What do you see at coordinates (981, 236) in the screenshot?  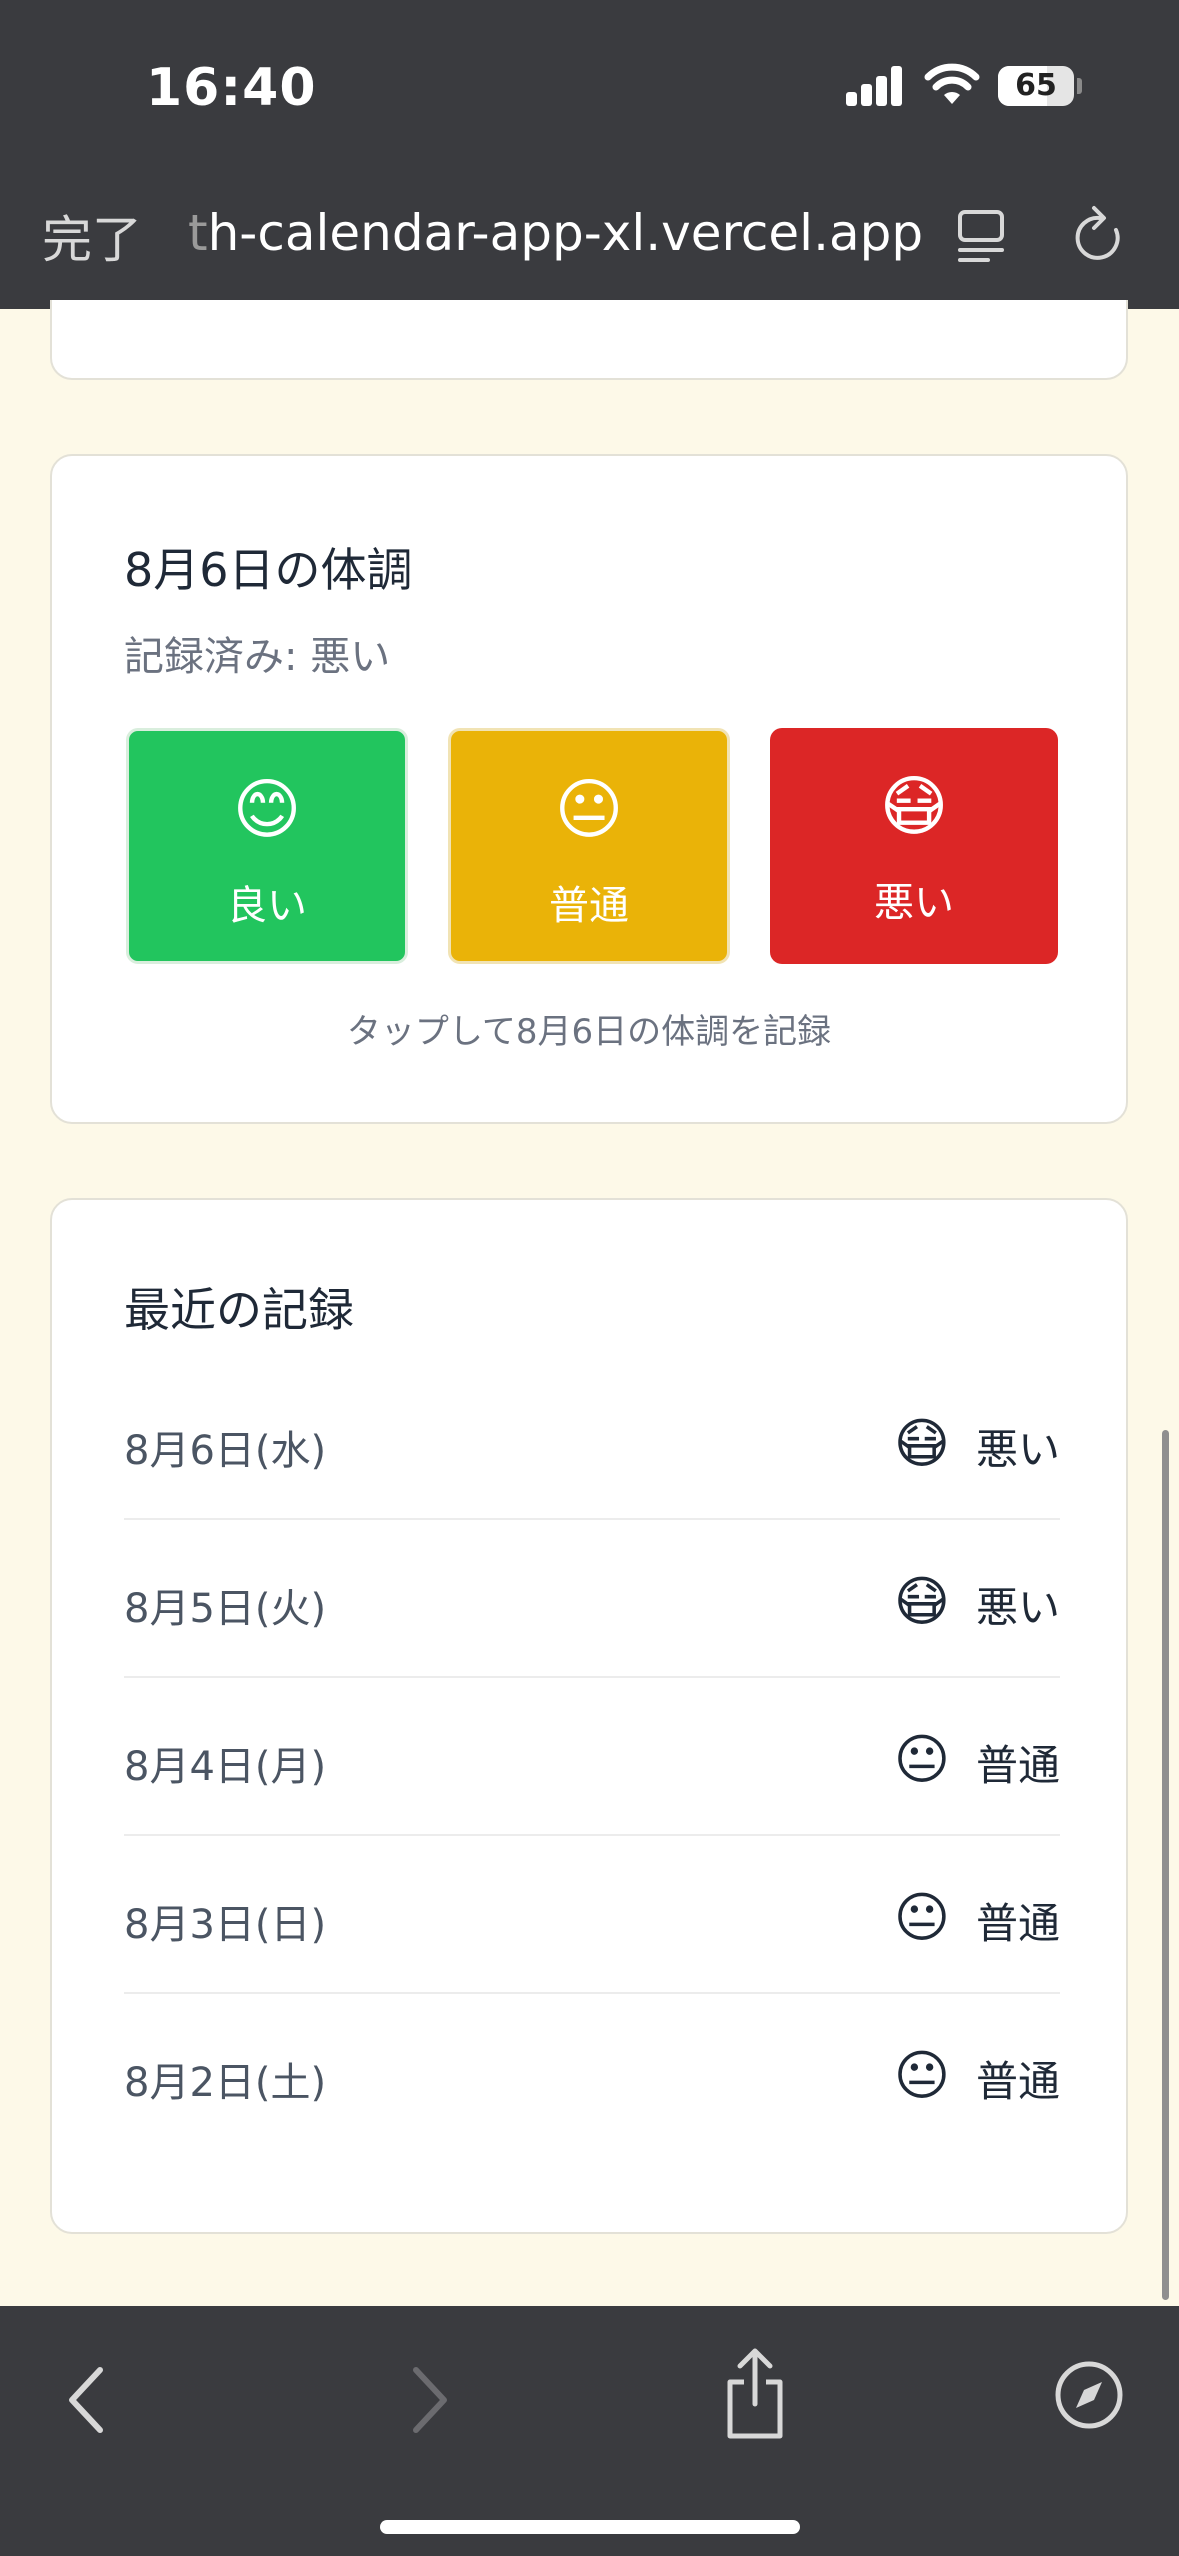 I see `reader-mode-icon` at bounding box center [981, 236].